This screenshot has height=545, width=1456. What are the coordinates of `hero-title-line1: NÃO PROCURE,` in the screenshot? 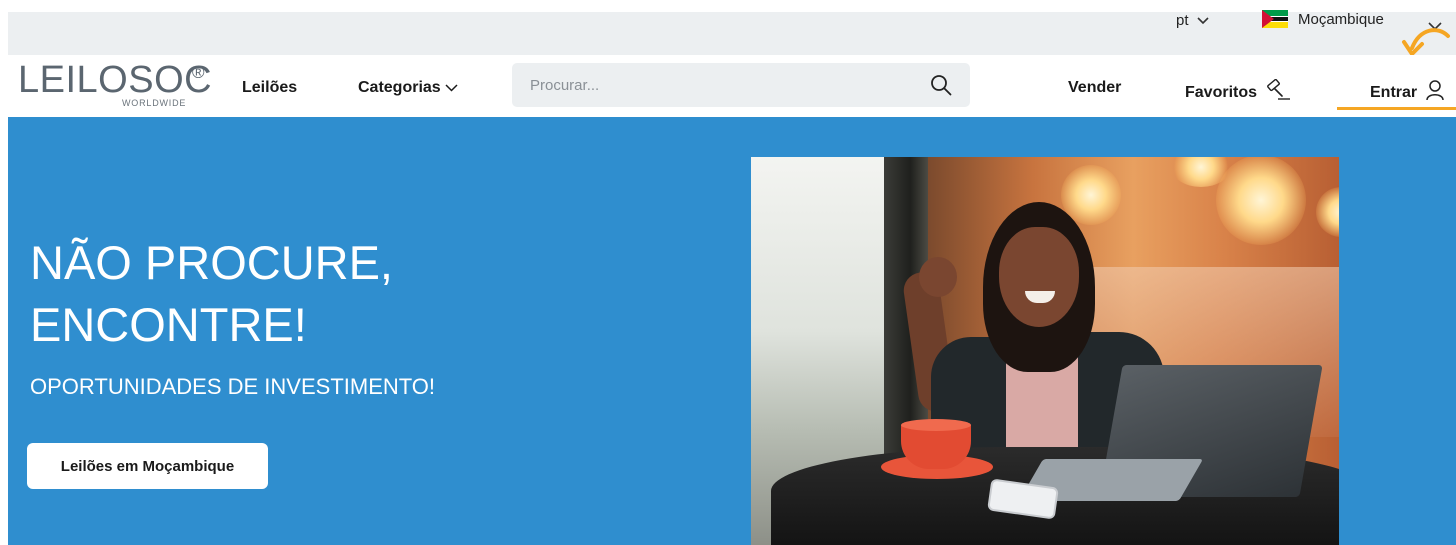 It's located at (211, 262).